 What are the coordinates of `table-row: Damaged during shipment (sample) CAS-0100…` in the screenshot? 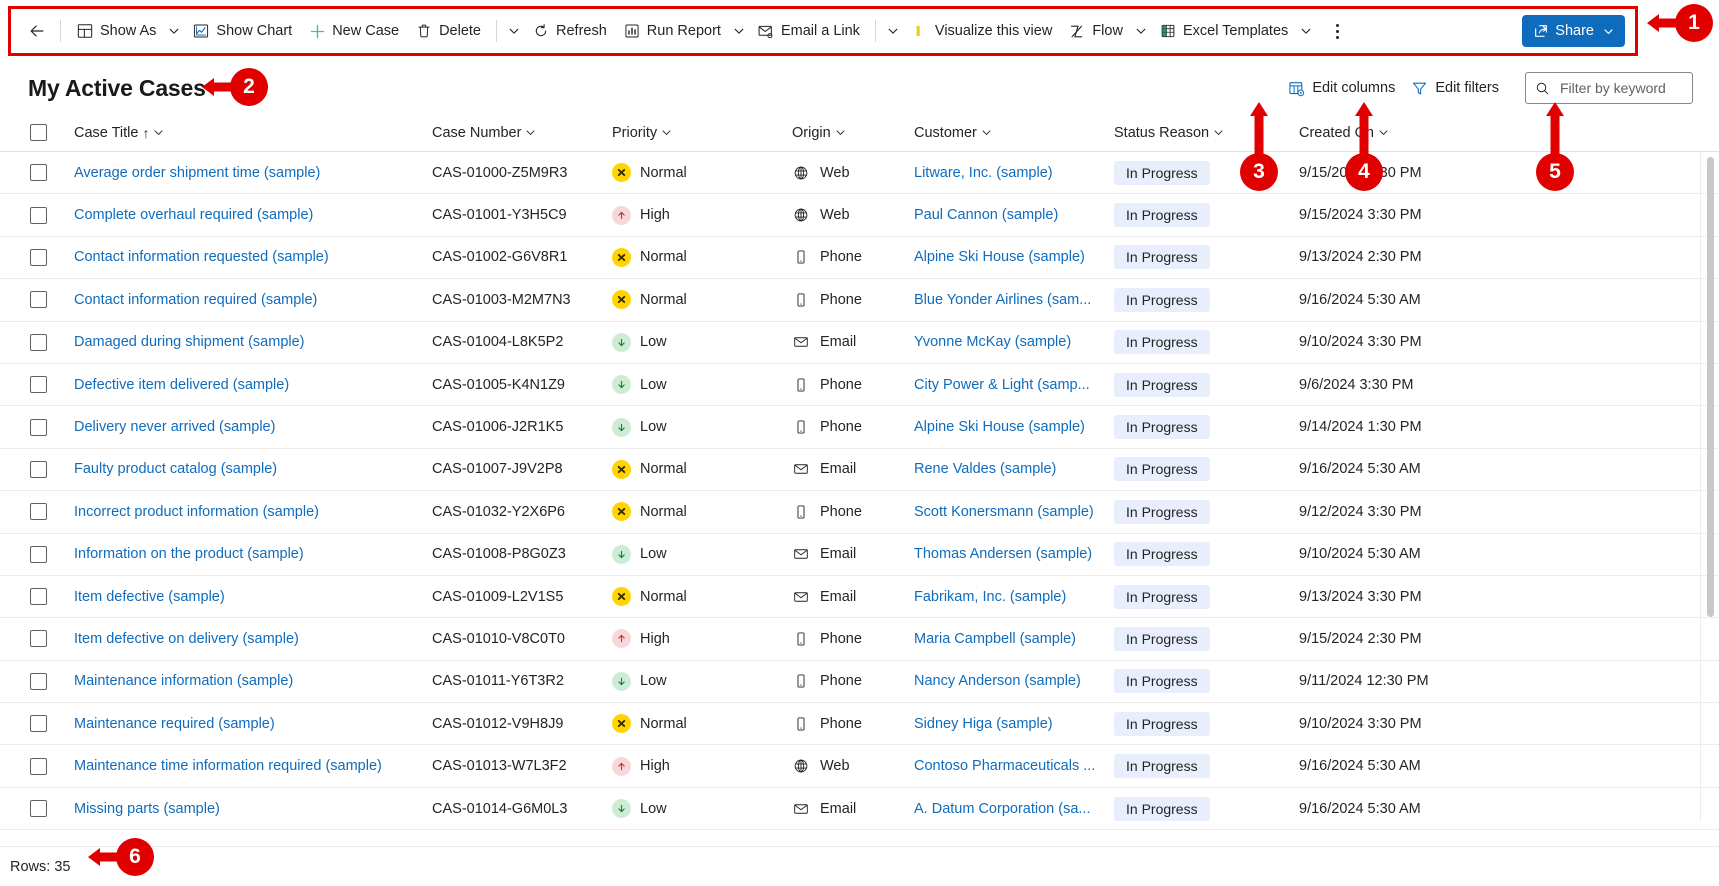 It's located at (859, 343).